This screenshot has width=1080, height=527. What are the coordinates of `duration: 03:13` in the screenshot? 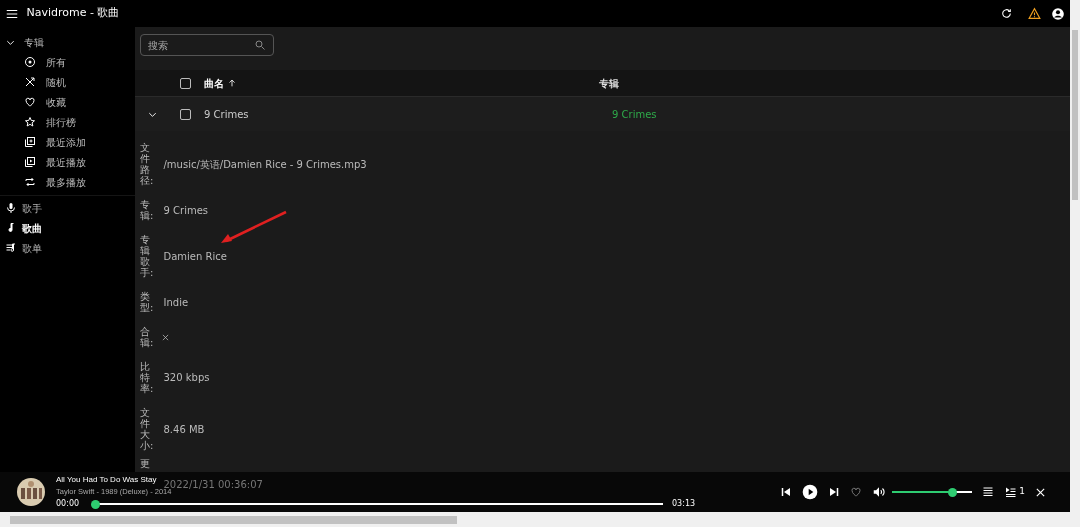 It's located at (684, 504).